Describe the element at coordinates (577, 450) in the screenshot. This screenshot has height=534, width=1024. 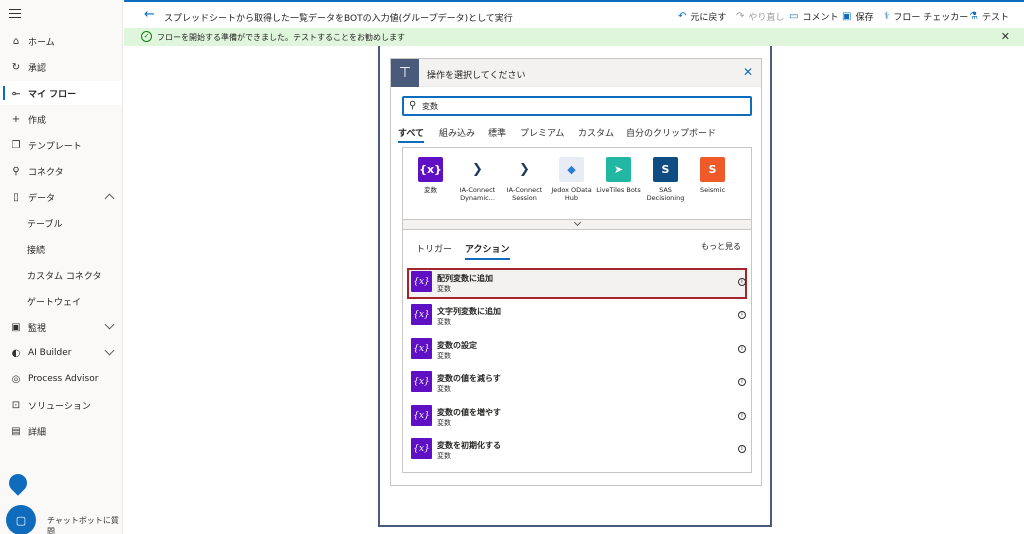
I see `action-item-initialize-variable: {x} 変数を初期化する 変数` at that location.